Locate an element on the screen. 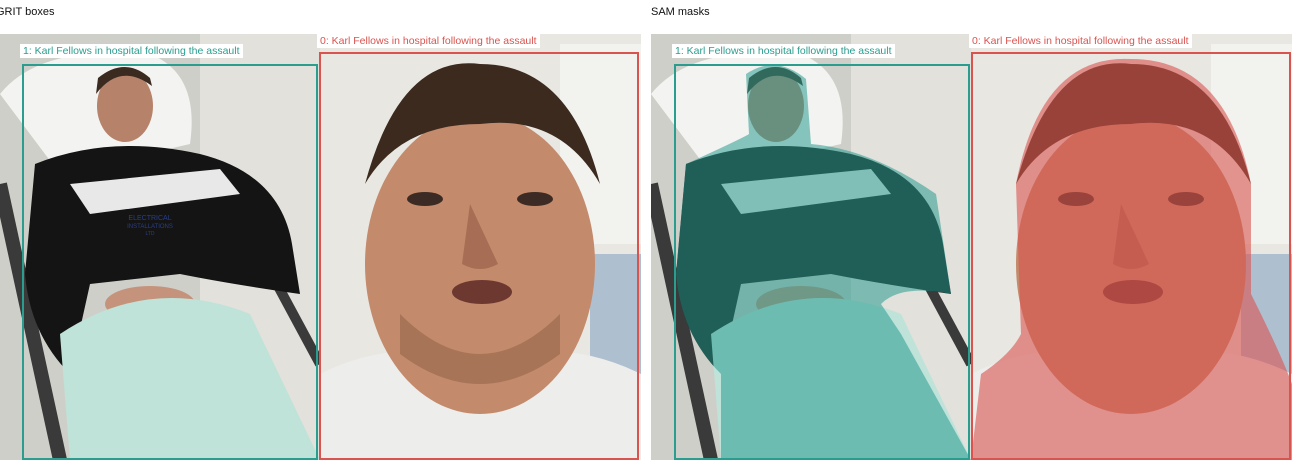 This screenshot has height=460, width=1292. panel-title: GRIT boxes is located at coordinates (27, 12).